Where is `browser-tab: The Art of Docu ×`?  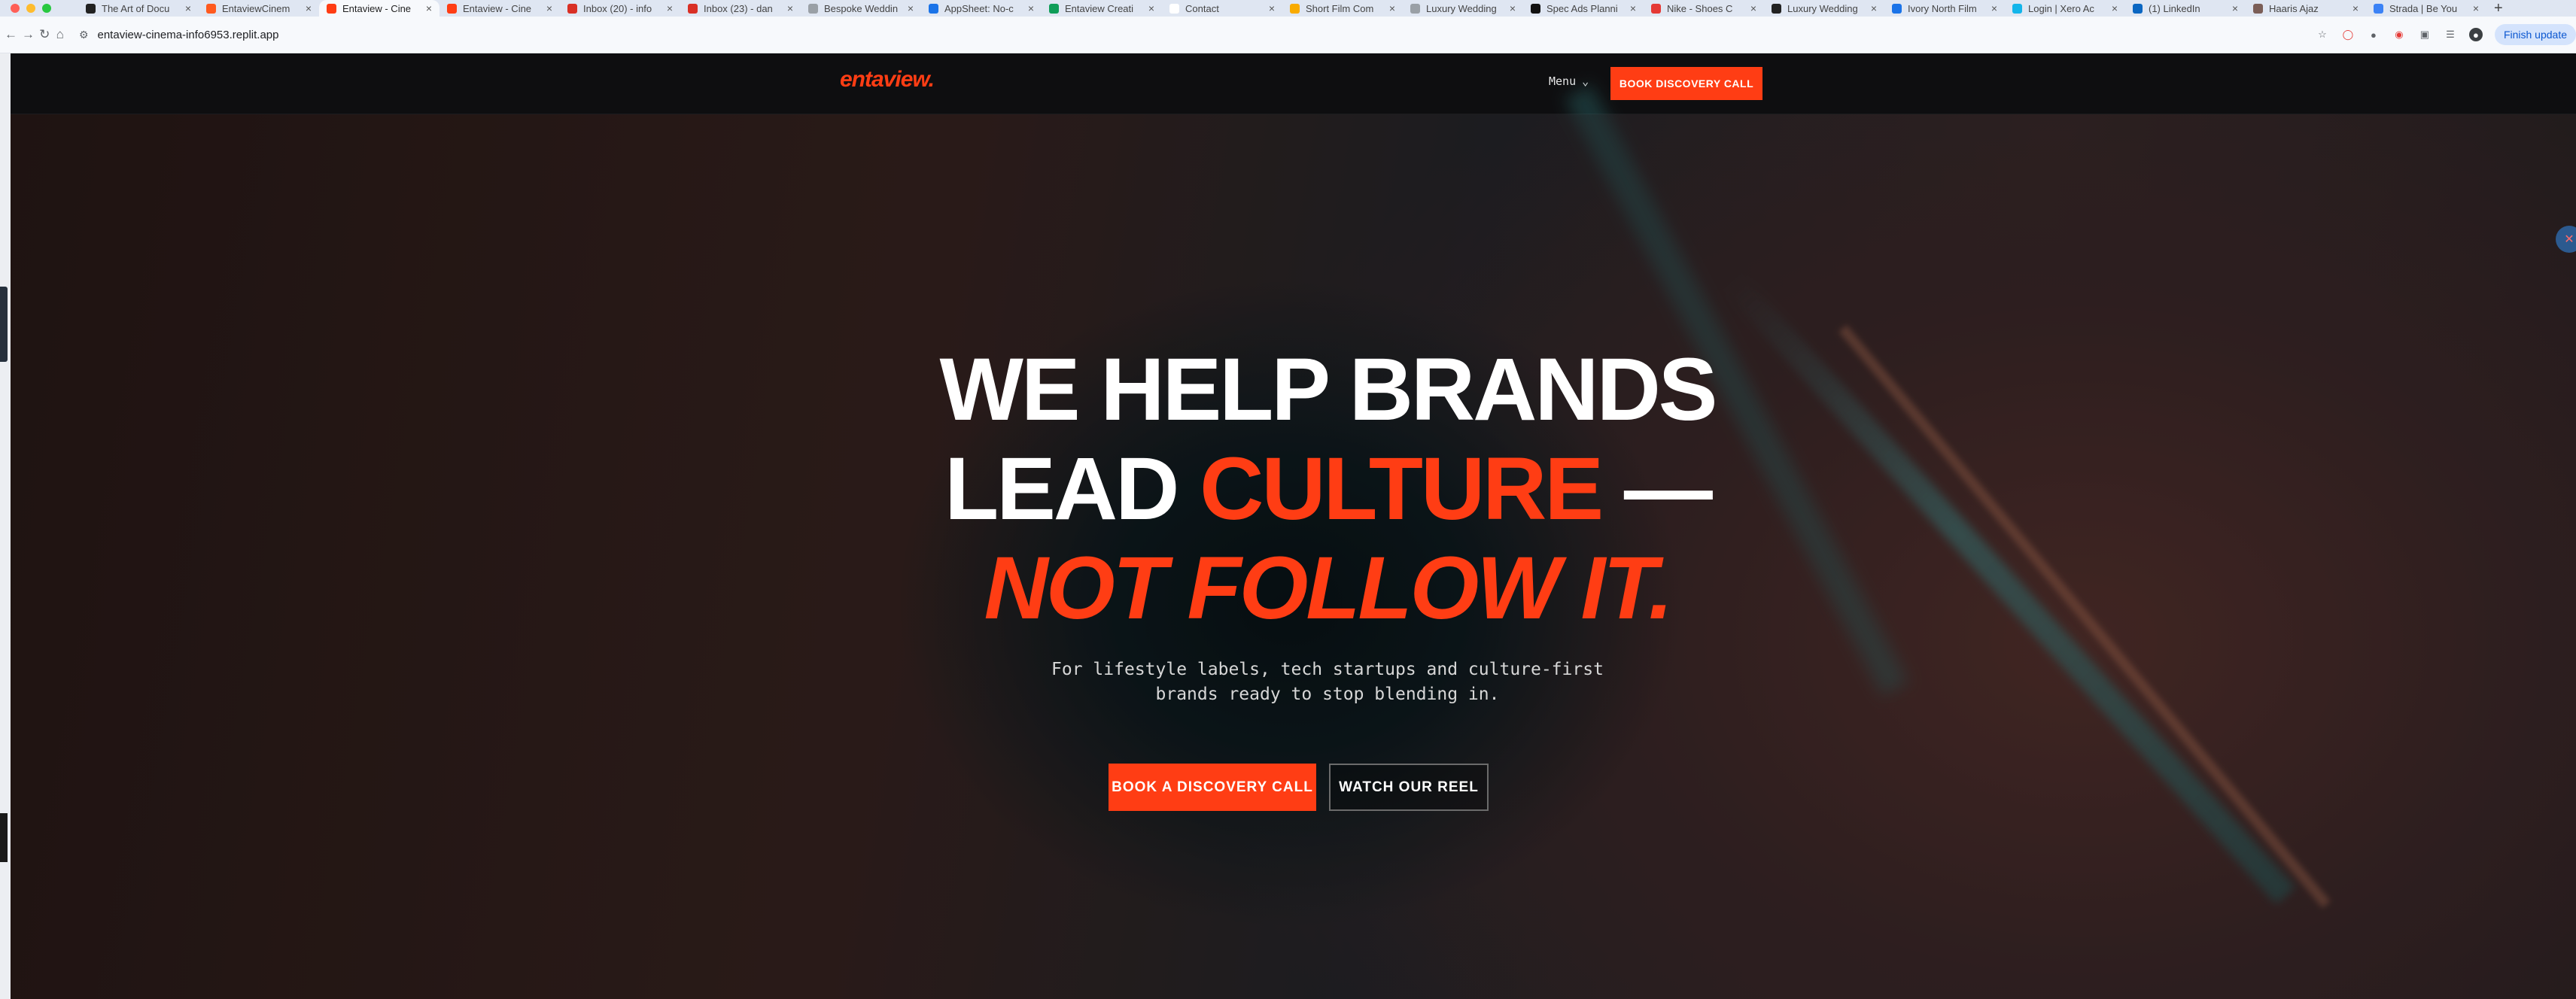
browser-tab: The Art of Docu × is located at coordinates (138, 8).